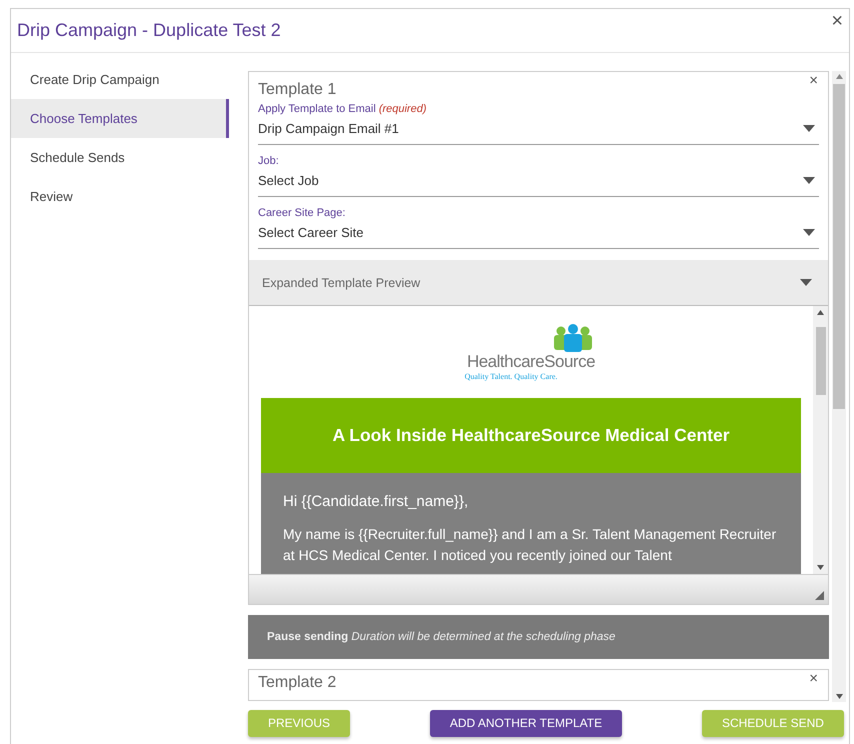  I want to click on resize-handle-icon, so click(819, 595).